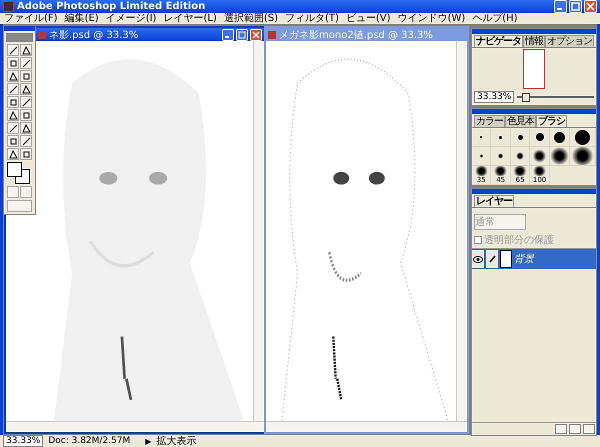 This screenshot has height=447, width=600. I want to click on color-swatch-icon, so click(19, 173).